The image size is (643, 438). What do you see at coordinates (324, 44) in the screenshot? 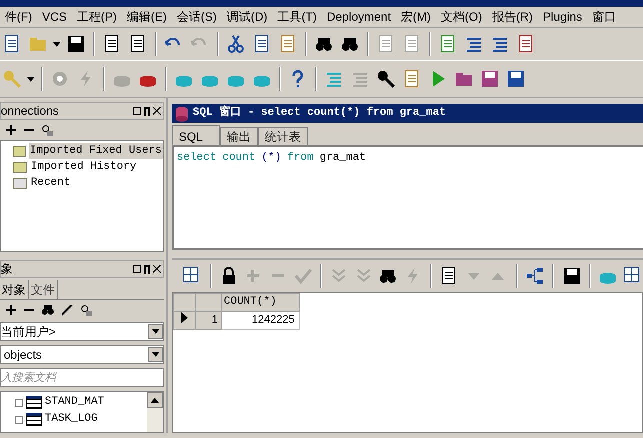
I see `find-icon` at bounding box center [324, 44].